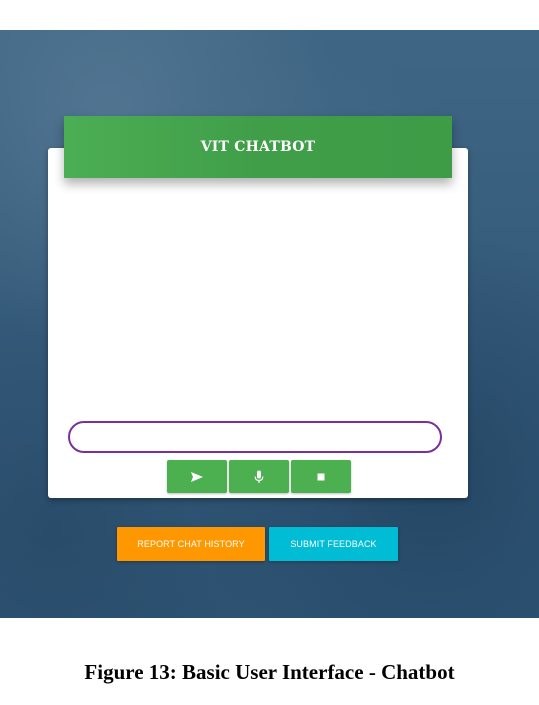 The height and width of the screenshot is (705, 539). What do you see at coordinates (255, 437) in the screenshot?
I see `chat-message-input` at bounding box center [255, 437].